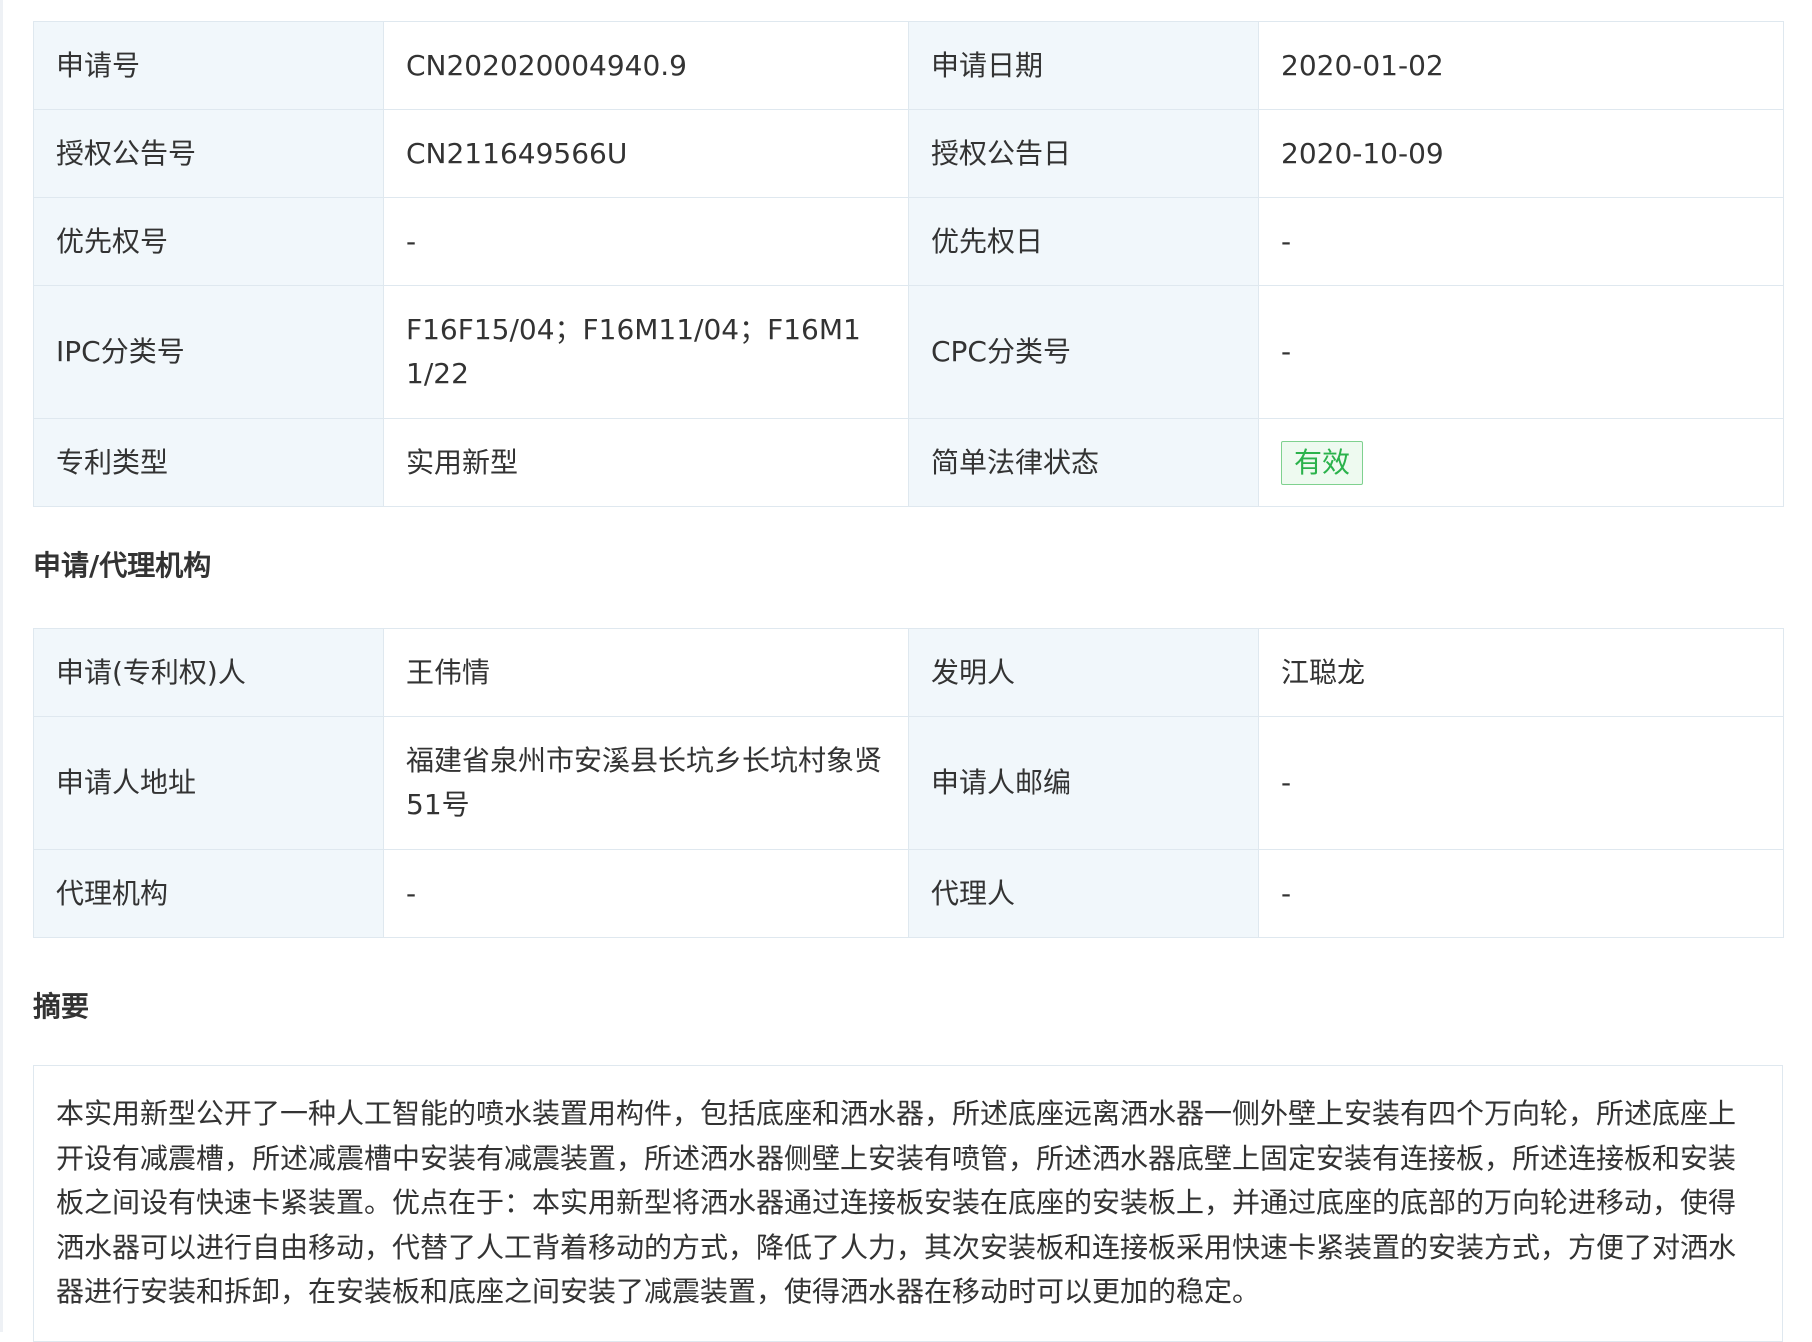 This screenshot has width=1812, height=1342. I want to click on field-value-priority-date: -, so click(1521, 241).